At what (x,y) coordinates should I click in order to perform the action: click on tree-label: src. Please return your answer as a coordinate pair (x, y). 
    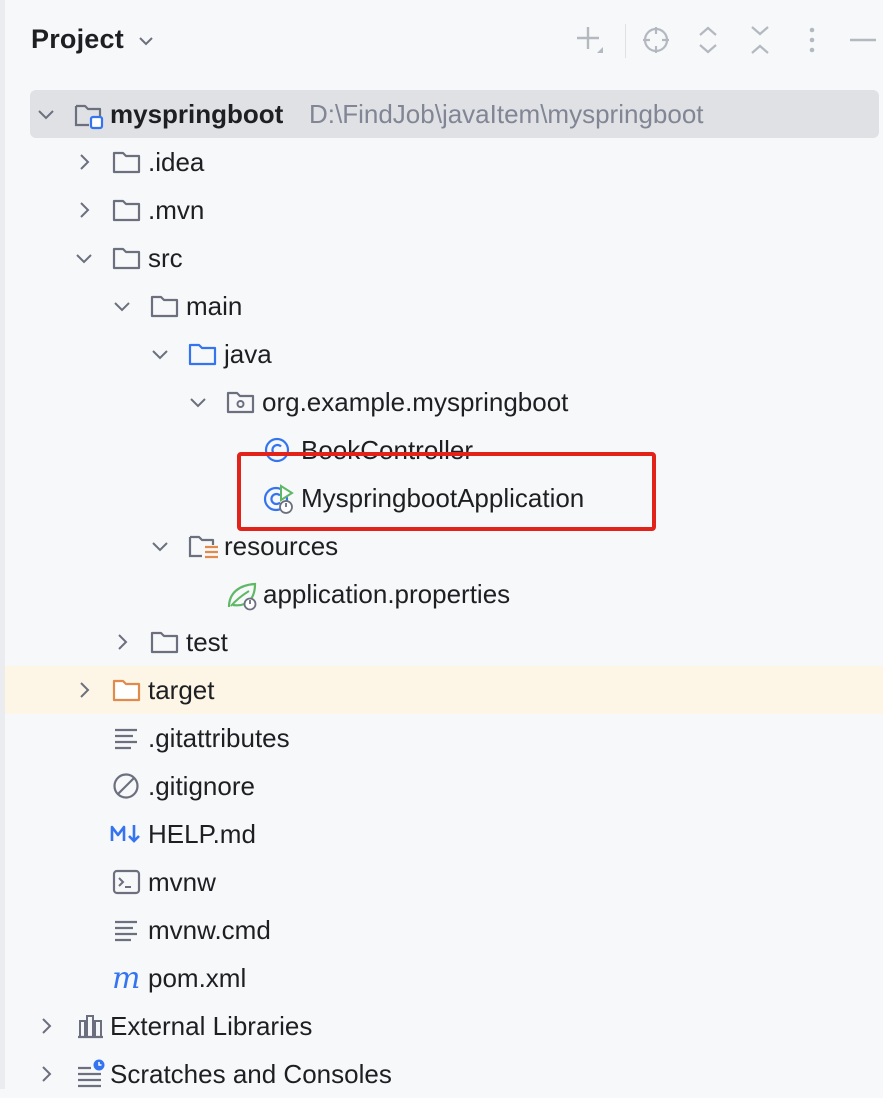
    Looking at the image, I should click on (165, 258).